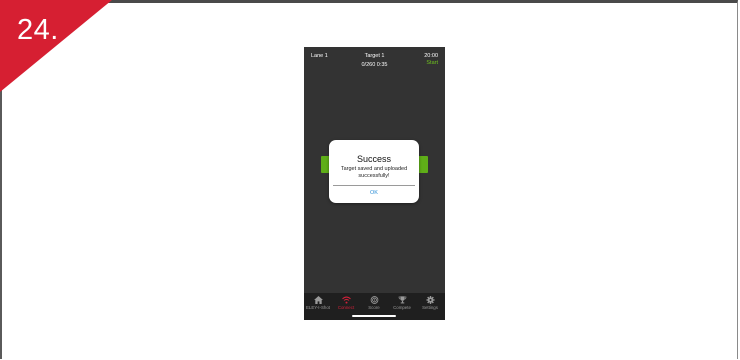 The width and height of the screenshot is (740, 360). I want to click on dialog-title: Success, so click(373, 159).